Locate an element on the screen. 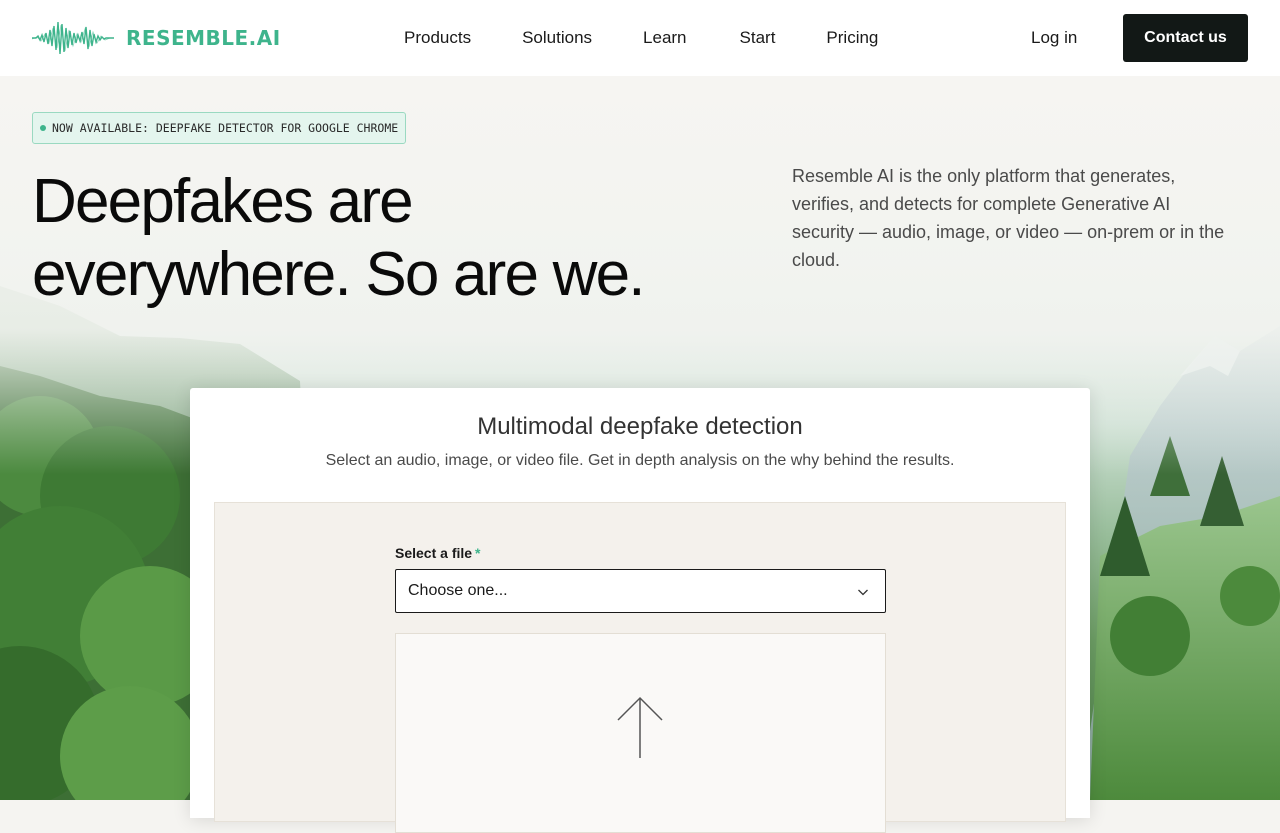 The width and height of the screenshot is (1280, 833). contact-us-button: Contact us is located at coordinates (1185, 38).